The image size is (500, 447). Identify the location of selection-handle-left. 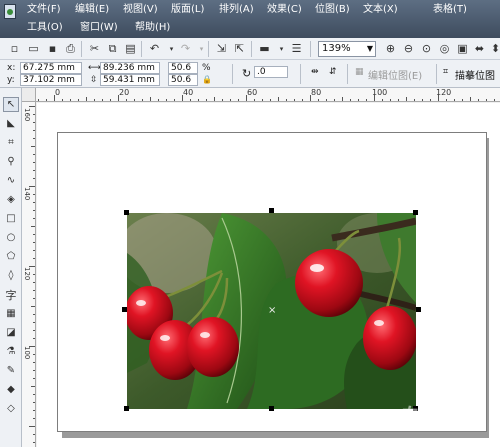
(124, 309).